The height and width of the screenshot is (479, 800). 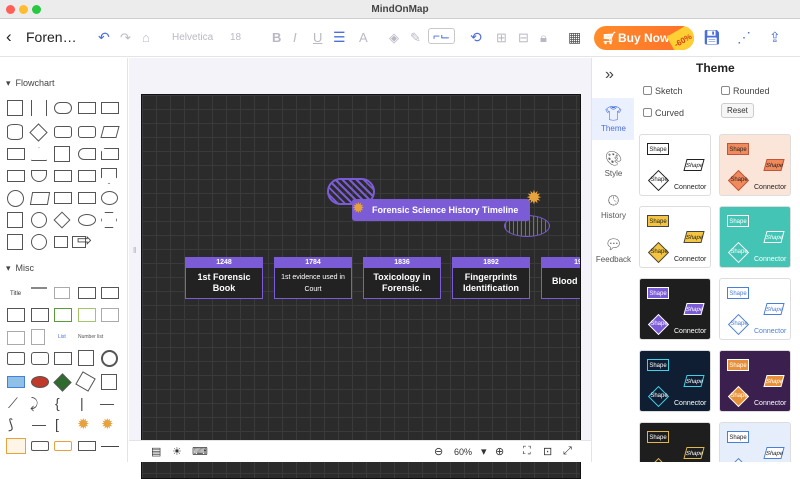 What do you see at coordinates (63, 108) in the screenshot?
I see `shape-terminator` at bounding box center [63, 108].